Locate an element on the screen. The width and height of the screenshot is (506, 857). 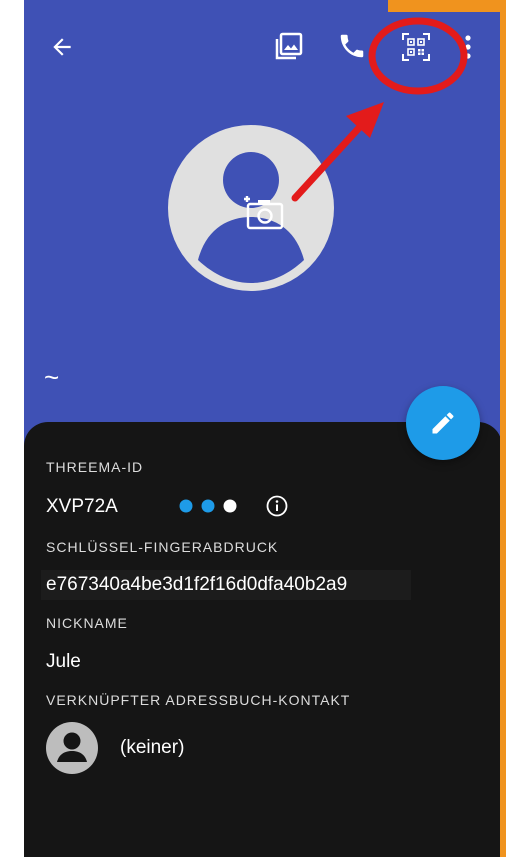
arrow-back-icon is located at coordinates (62, 47).